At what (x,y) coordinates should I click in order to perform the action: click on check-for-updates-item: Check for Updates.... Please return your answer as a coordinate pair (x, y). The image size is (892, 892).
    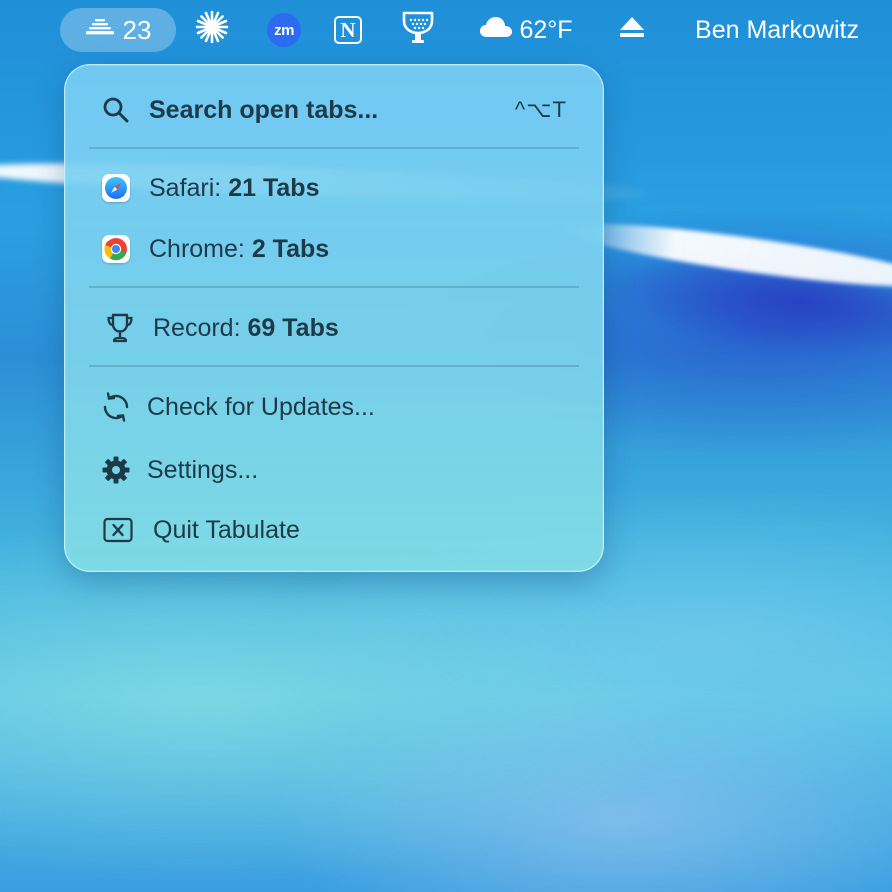
    Looking at the image, I should click on (334, 407).